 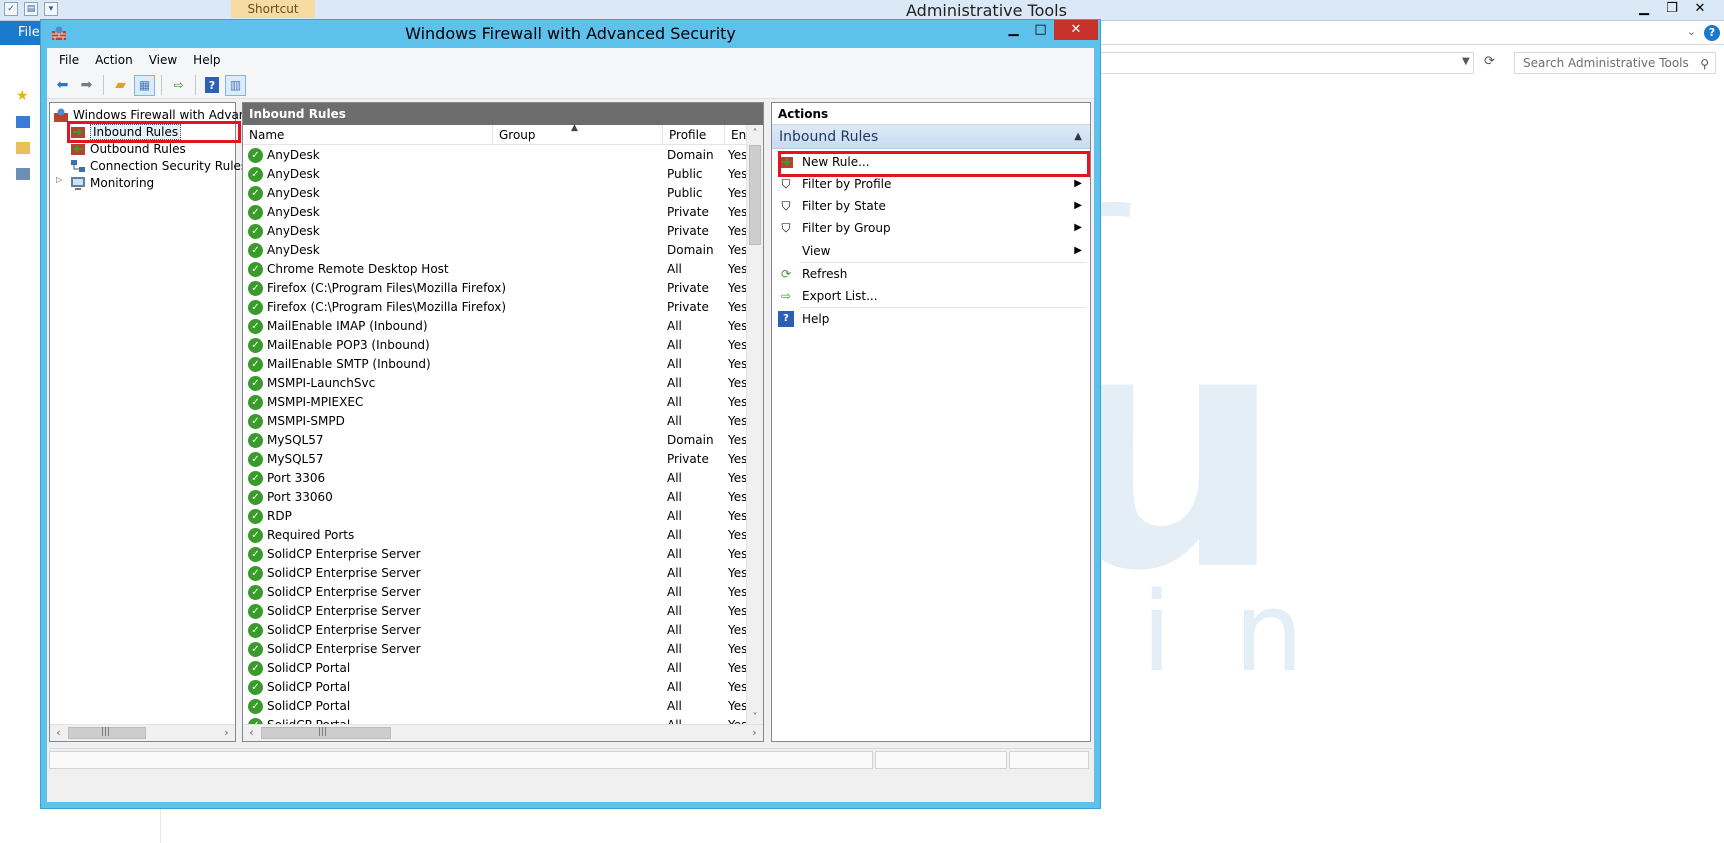 I want to click on table-row: ✓ MySQL57 Private Yes, so click(x=495, y=459).